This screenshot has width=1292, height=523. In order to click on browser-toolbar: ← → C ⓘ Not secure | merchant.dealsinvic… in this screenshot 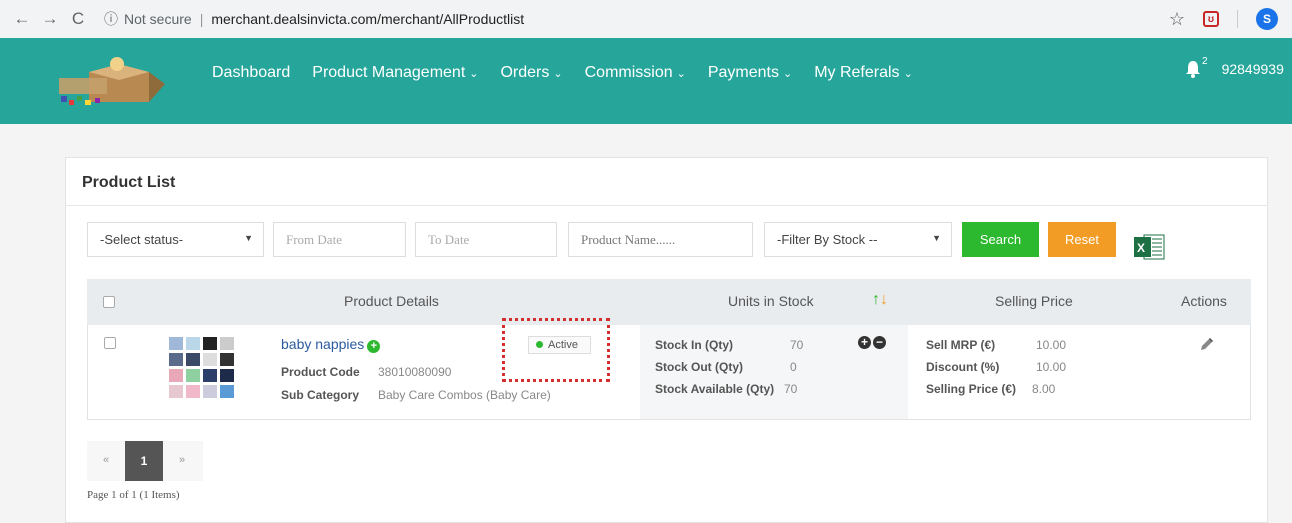, I will do `click(646, 19)`.